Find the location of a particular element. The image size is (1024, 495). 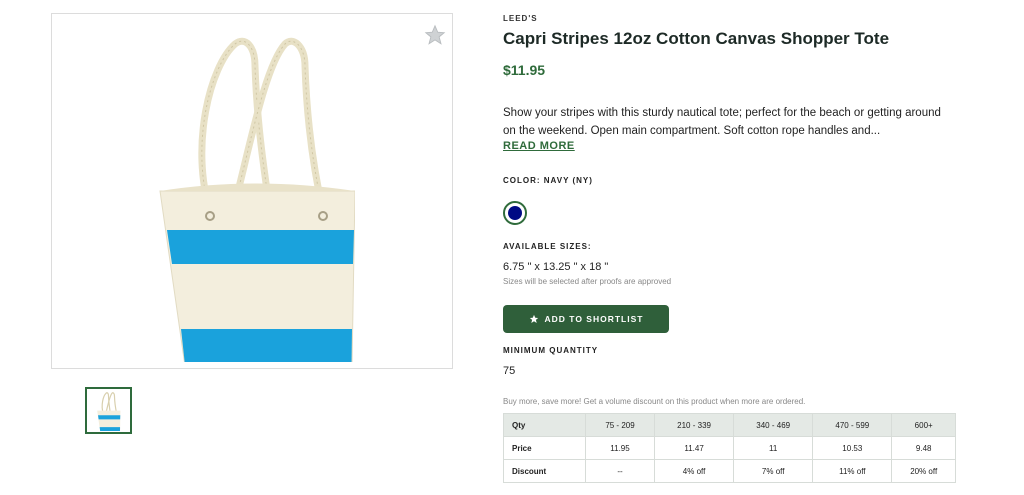

table-cell: -- is located at coordinates (620, 471).